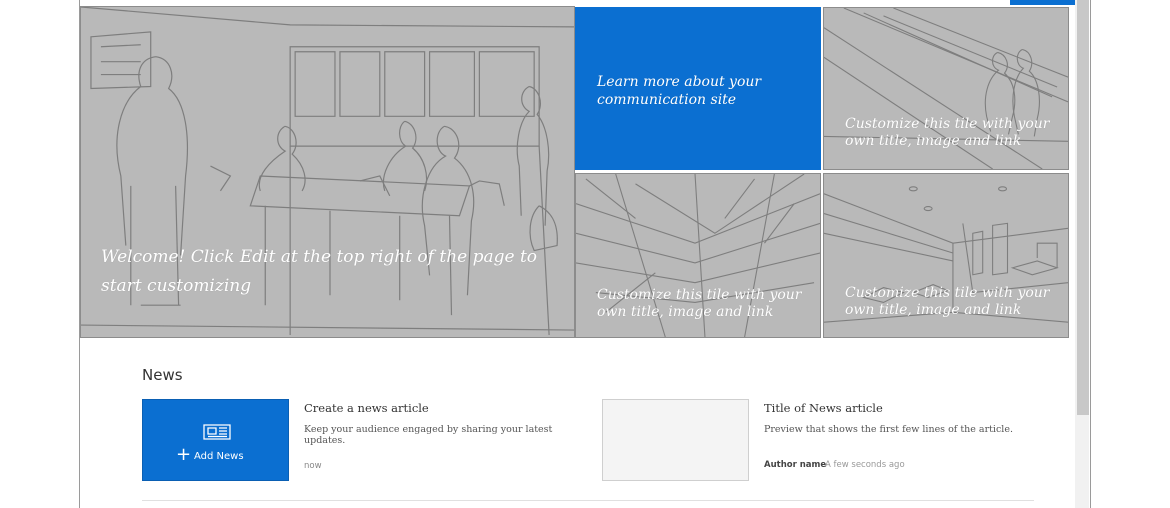 The width and height of the screenshot is (1170, 508). Describe the element at coordinates (1083, 207) in the screenshot. I see `scrollbar-thumb` at that location.